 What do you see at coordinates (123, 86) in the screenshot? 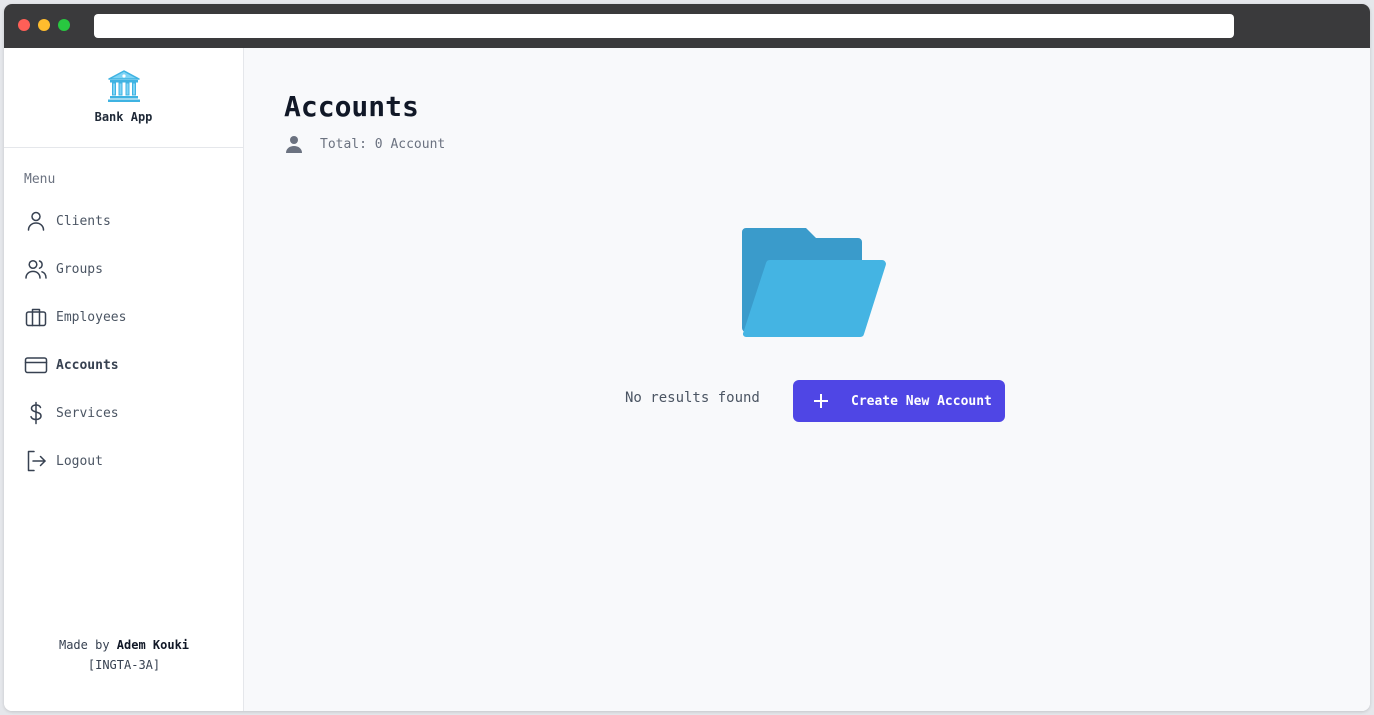
I see `bank-icon` at bounding box center [123, 86].